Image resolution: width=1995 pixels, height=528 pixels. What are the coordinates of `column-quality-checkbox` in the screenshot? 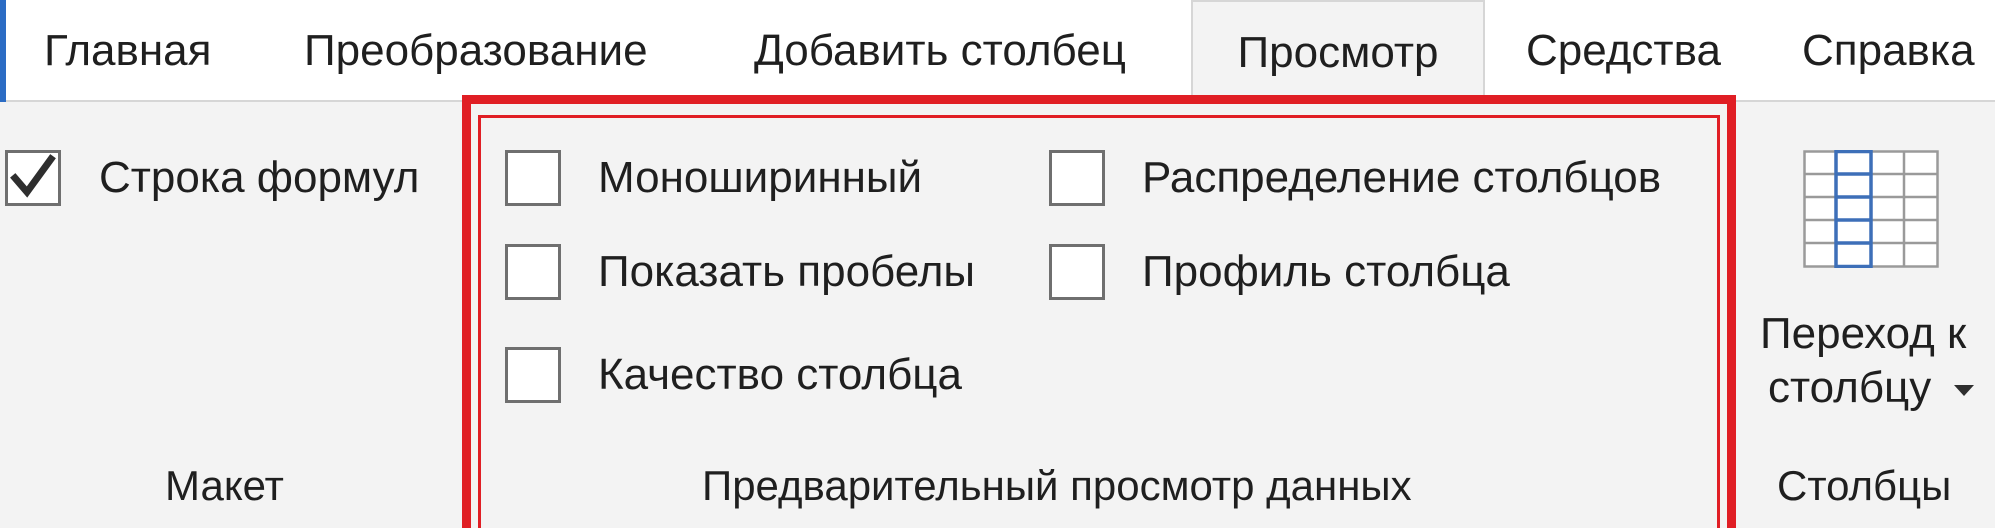 It's located at (533, 375).